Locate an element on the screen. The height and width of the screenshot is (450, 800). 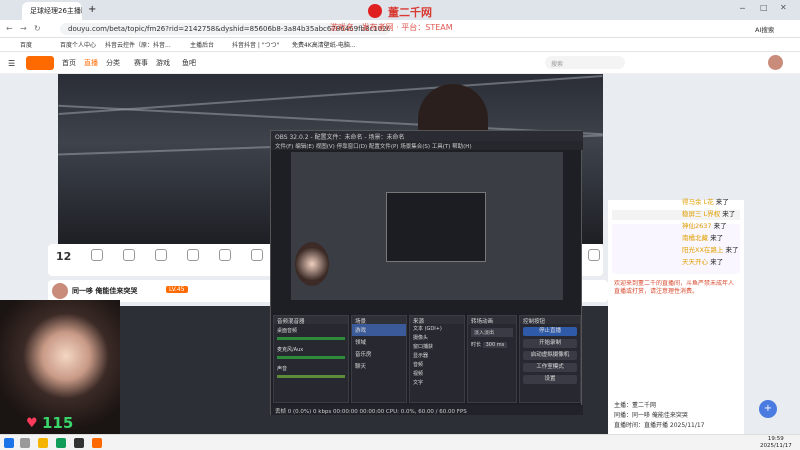
nav-fishbar: 鱼吧 is located at coordinates (189, 63).